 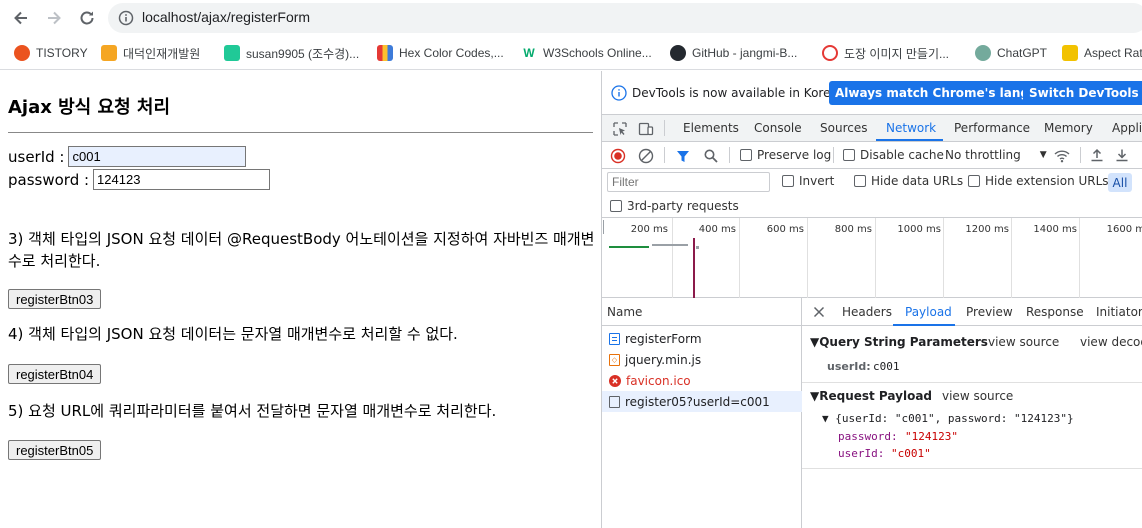 I want to click on stamp-icon, so click(x=830, y=53).